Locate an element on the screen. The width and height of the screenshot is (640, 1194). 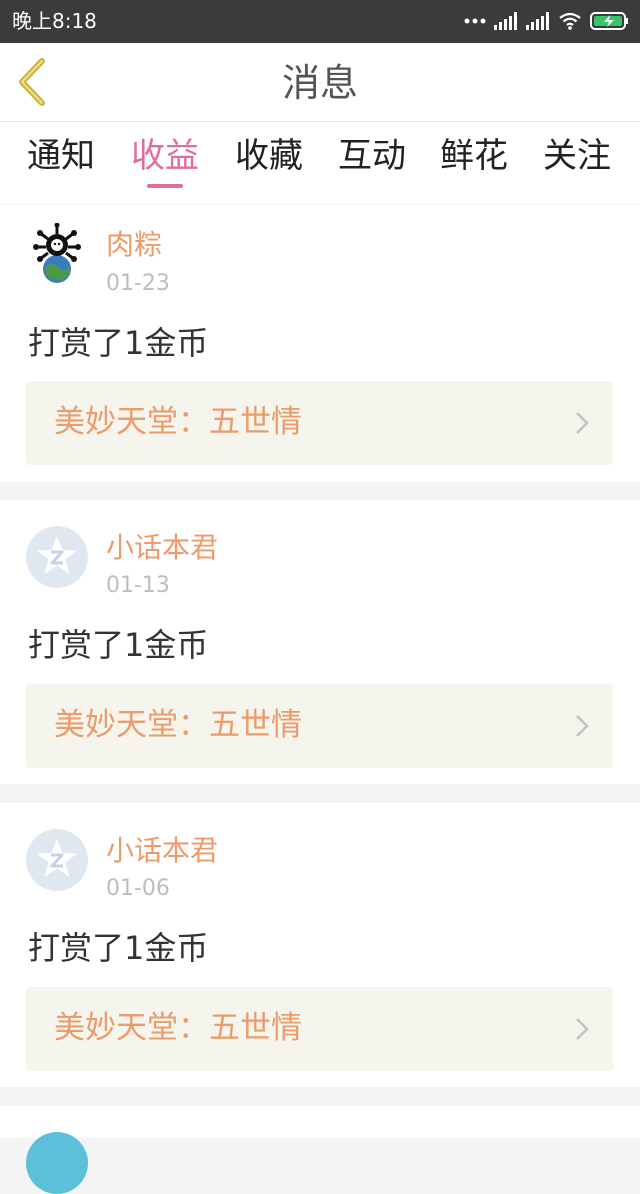
status-icons is located at coordinates (547, 21).